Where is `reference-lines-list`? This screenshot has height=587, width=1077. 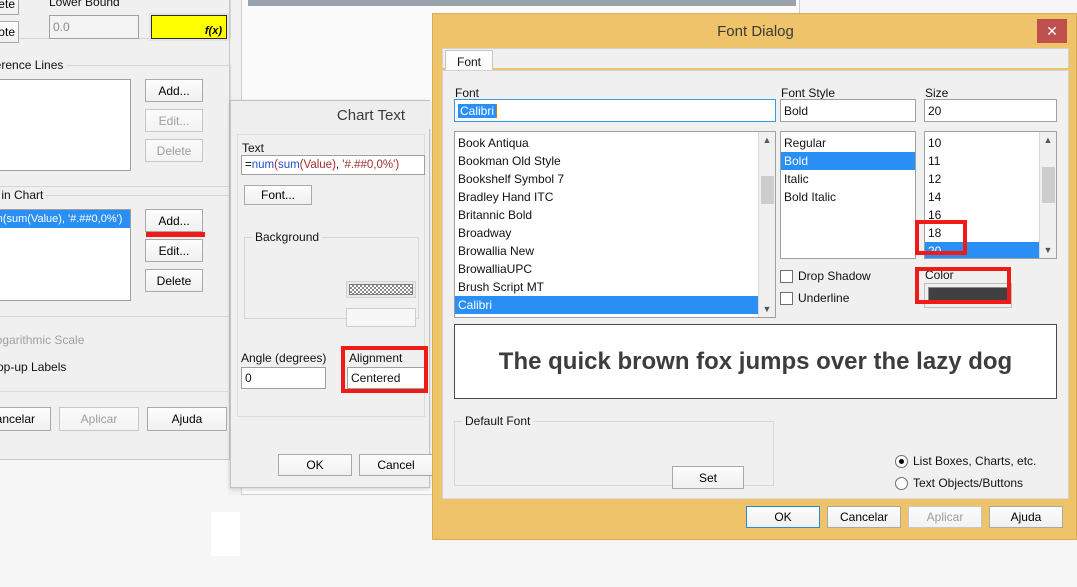
reference-lines-list is located at coordinates (65, 125).